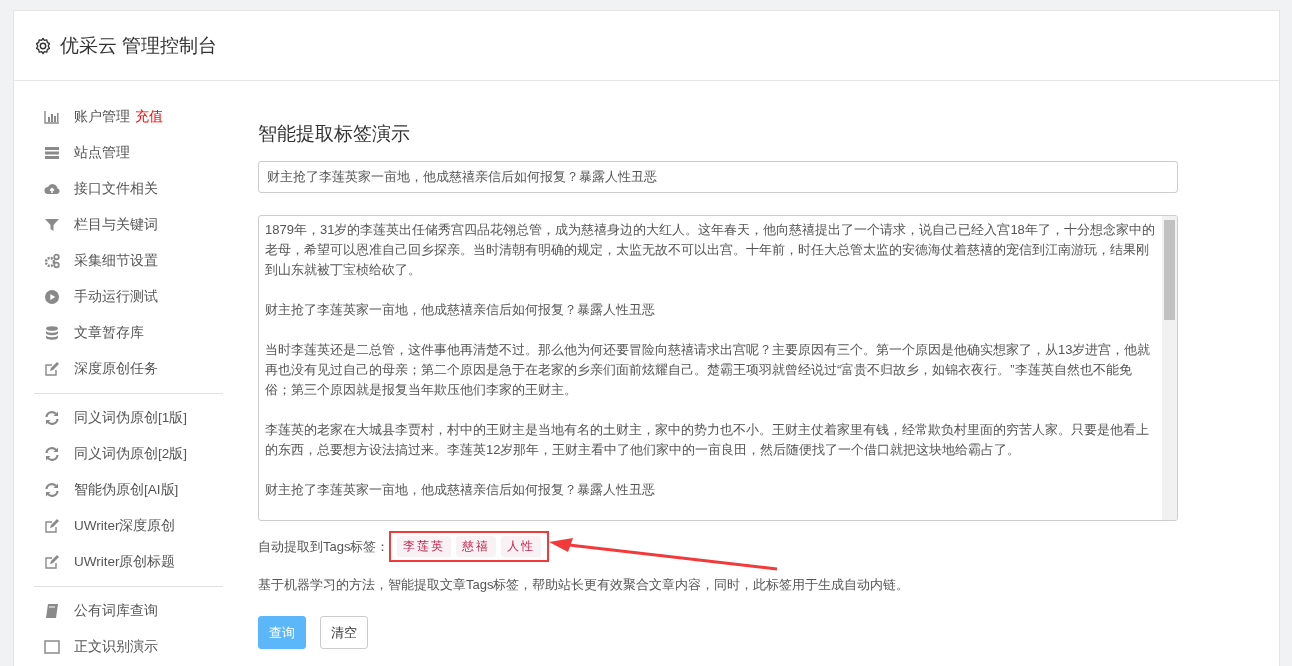  Describe the element at coordinates (128, 189) in the screenshot. I see `sidebar-item: 接口文件相关` at that location.